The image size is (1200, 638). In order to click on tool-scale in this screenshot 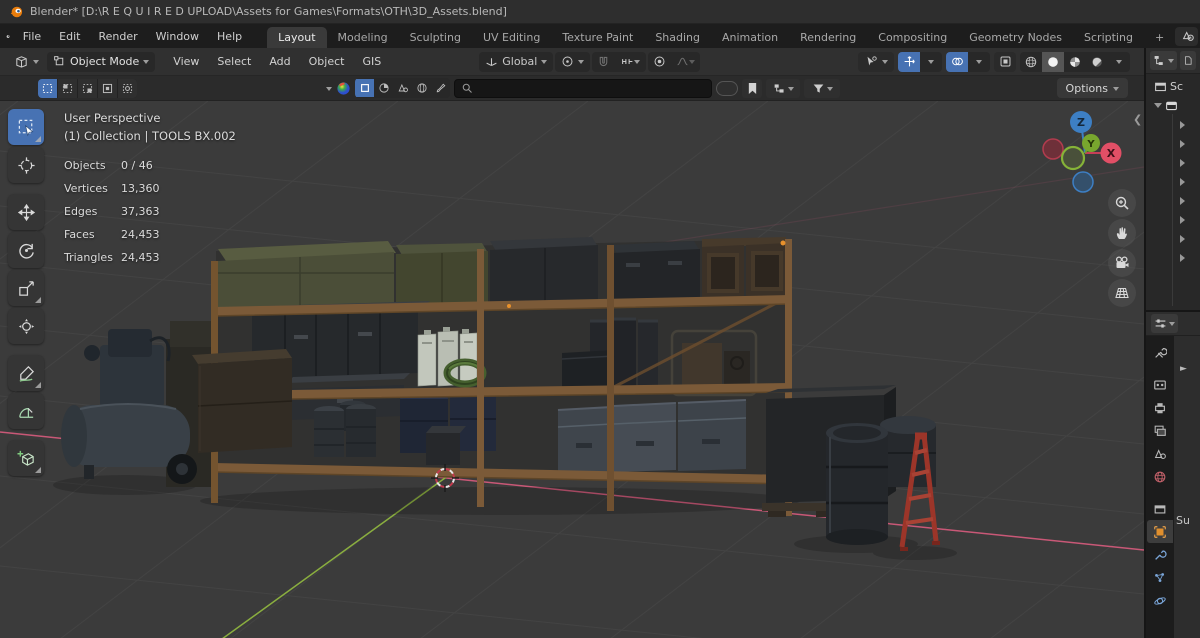, I will do `click(26, 288)`.